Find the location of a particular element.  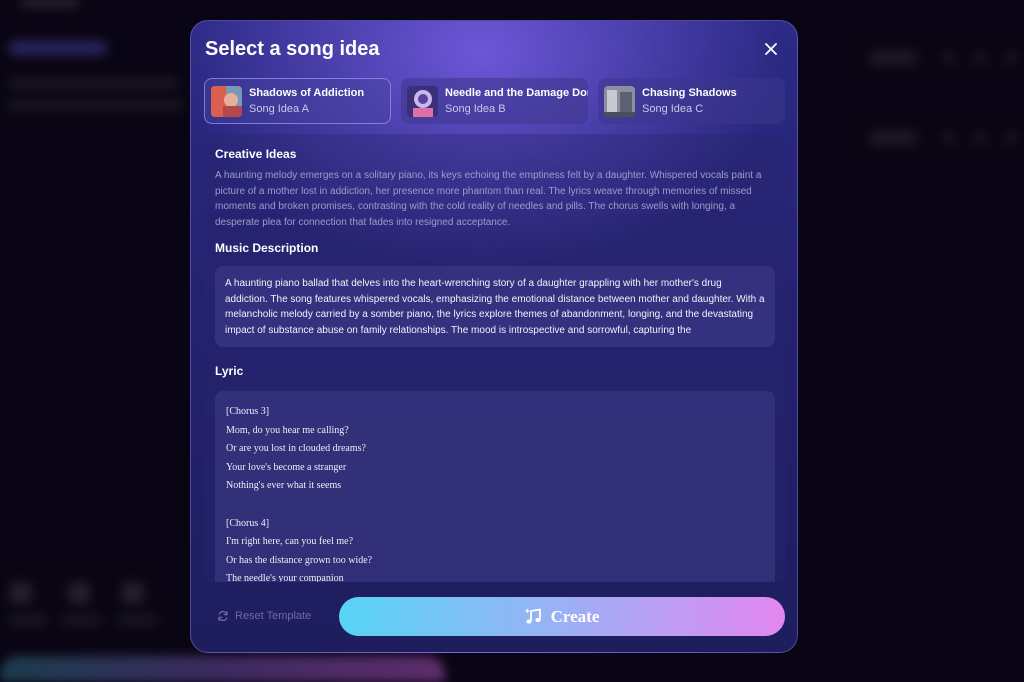

tab-song-idea-b: Needle and the Damage Done Song Idea B is located at coordinates (494, 101).